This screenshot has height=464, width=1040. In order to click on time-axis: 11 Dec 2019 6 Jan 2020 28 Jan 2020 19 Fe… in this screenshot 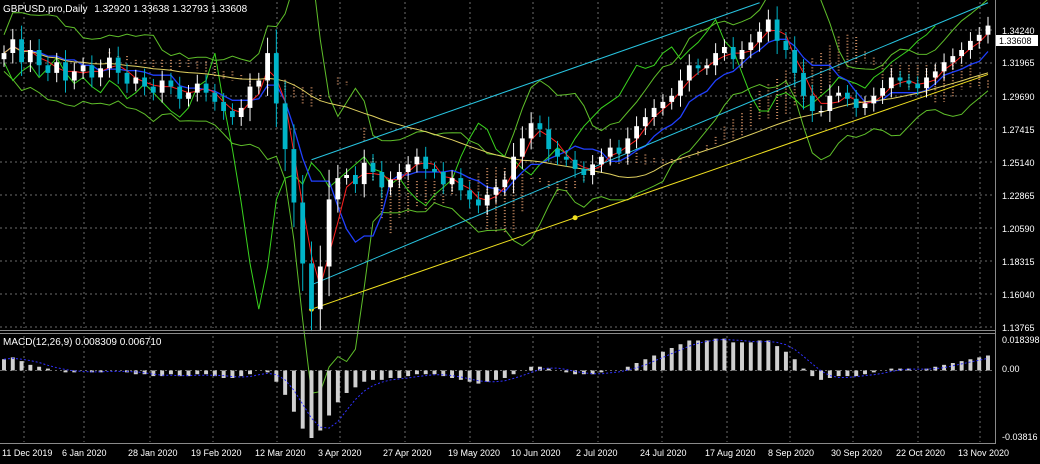, I will do `click(505, 453)`.